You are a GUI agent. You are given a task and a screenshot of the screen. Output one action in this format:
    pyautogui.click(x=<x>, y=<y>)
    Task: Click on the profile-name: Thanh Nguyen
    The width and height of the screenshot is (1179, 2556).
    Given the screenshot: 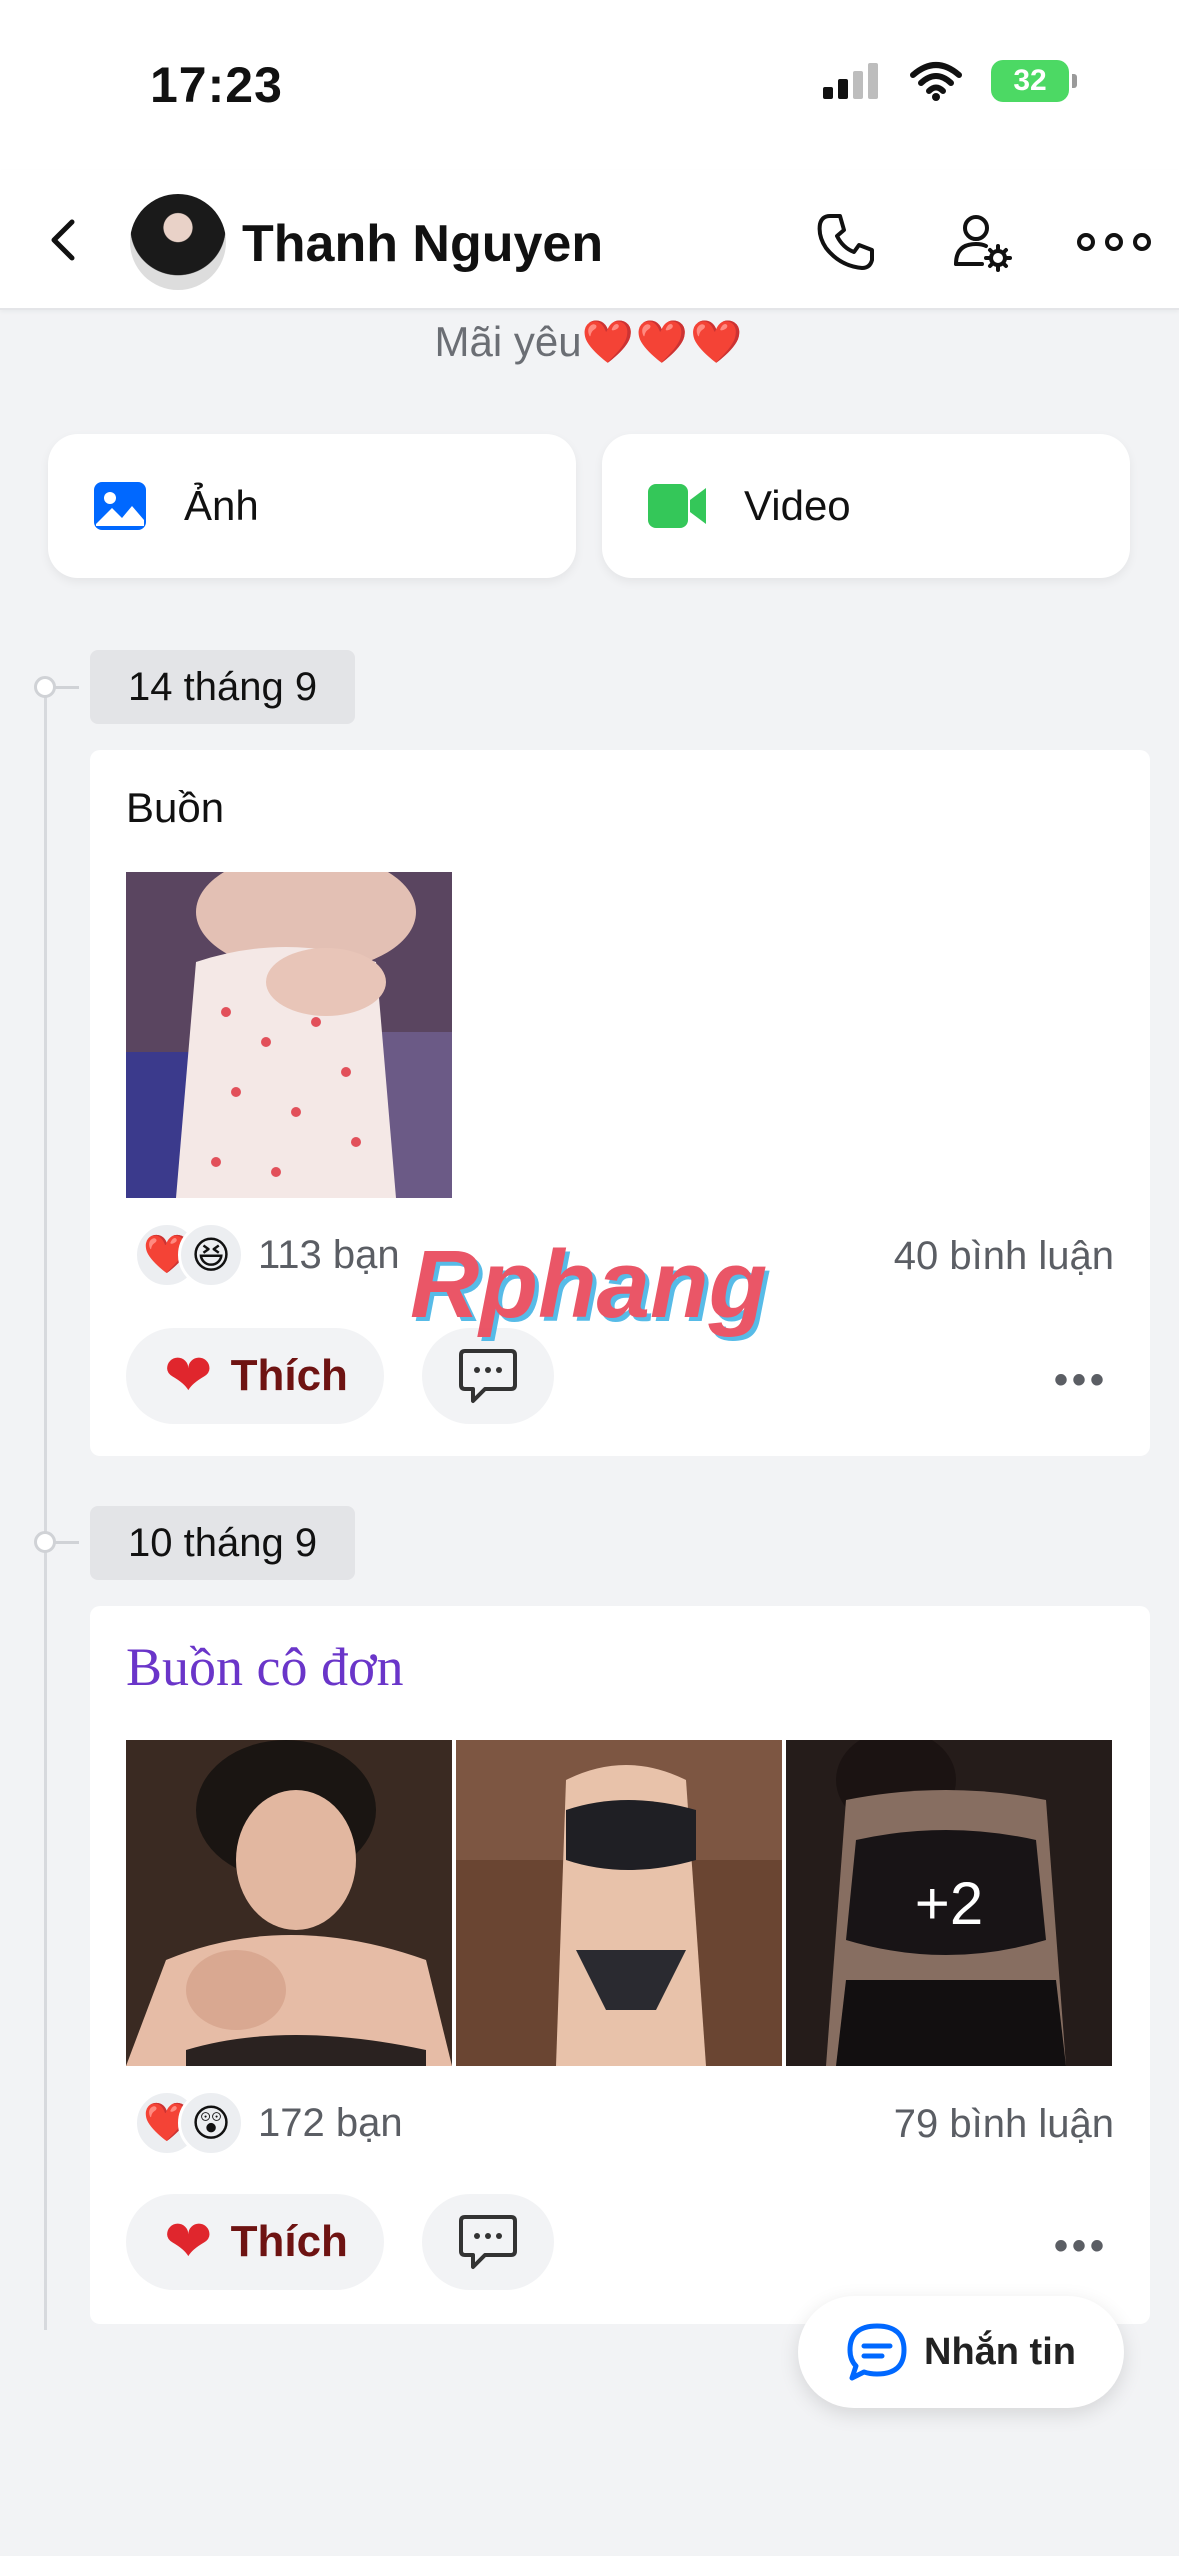 What is the action you would take?
    pyautogui.click(x=422, y=244)
    